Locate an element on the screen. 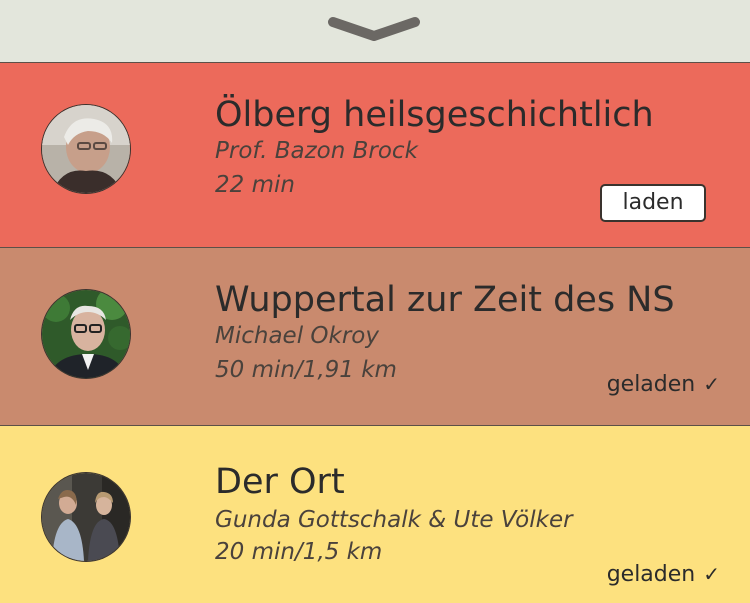  tour-duration: 22 min is located at coordinates (255, 185).